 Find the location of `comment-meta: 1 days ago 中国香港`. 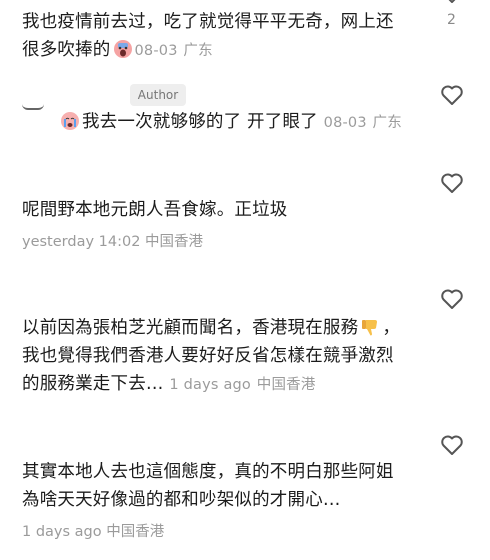

comment-meta: 1 days ago 中国香港 is located at coordinates (93, 530).